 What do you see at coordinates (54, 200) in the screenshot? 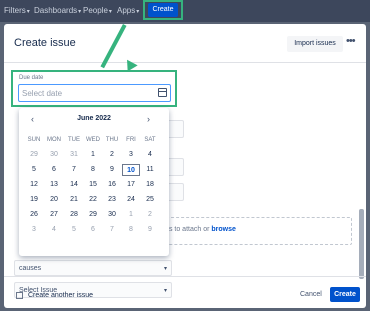
I see `calendar-day: 20` at bounding box center [54, 200].